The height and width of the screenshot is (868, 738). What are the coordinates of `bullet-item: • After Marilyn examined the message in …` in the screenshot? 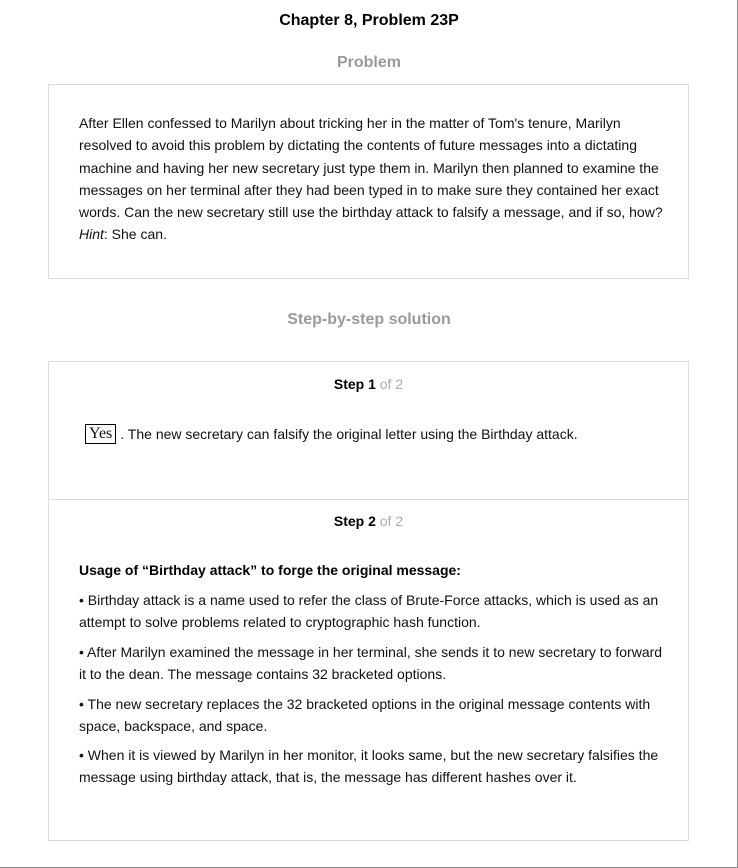 It's located at (371, 663).